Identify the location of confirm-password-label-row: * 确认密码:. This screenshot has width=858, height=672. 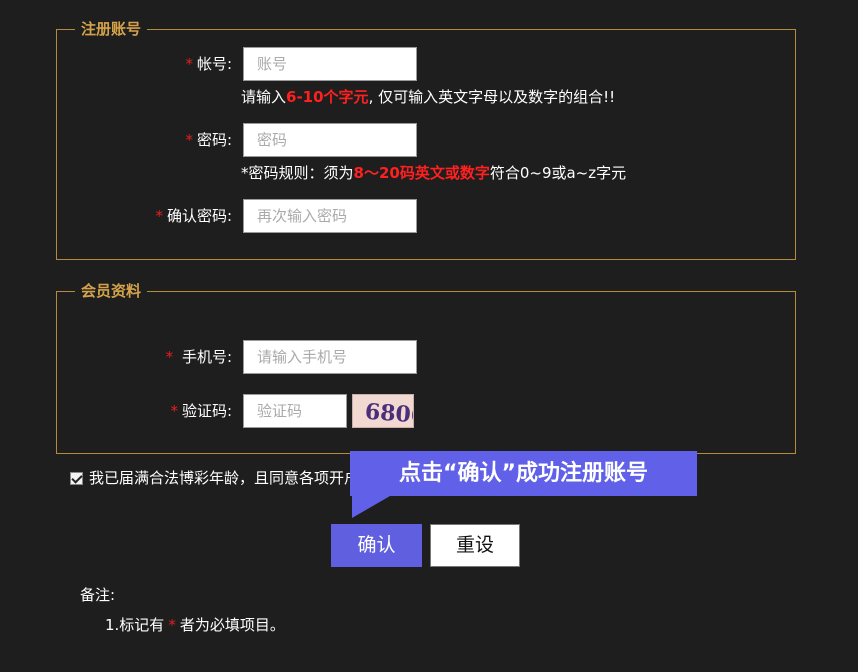
(166, 216).